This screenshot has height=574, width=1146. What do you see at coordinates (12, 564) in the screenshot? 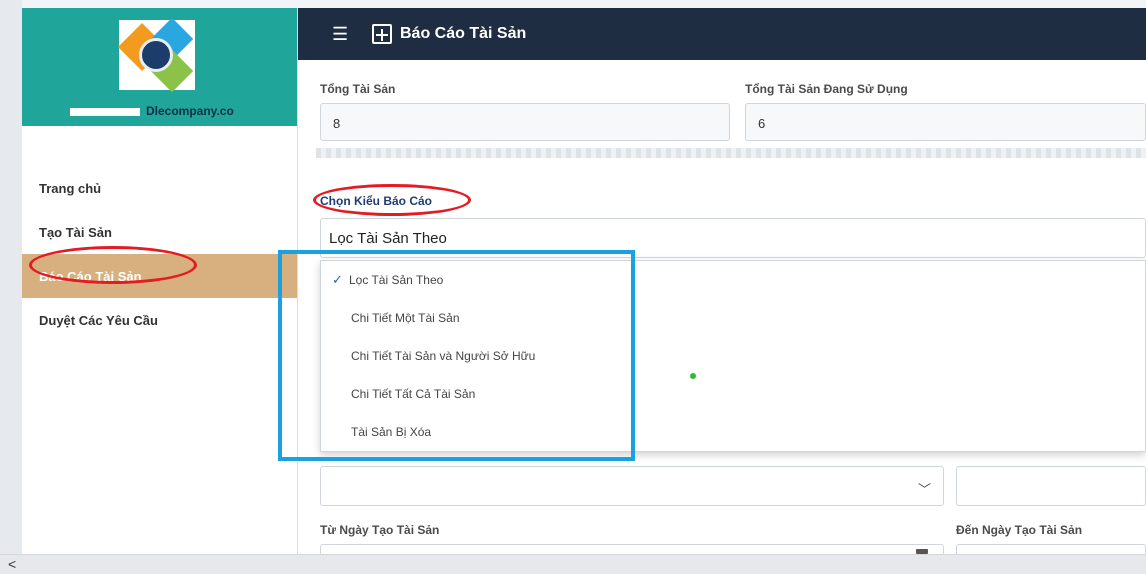
I see `scroll-left-icon: <` at bounding box center [12, 564].